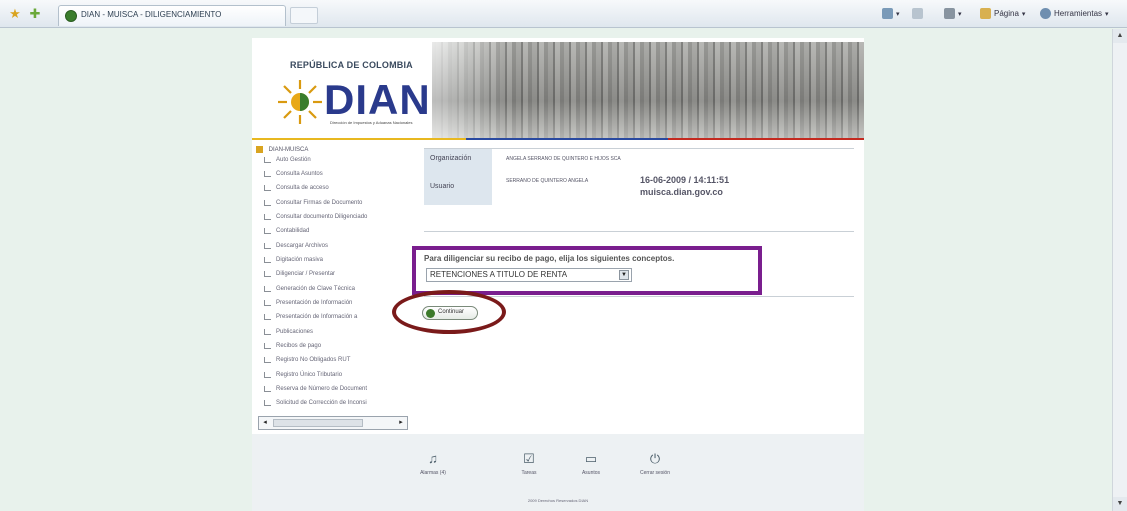 The image size is (1127, 511). What do you see at coordinates (299, 346) in the screenshot?
I see `sidebar-item-label: Recibos de pago` at bounding box center [299, 346].